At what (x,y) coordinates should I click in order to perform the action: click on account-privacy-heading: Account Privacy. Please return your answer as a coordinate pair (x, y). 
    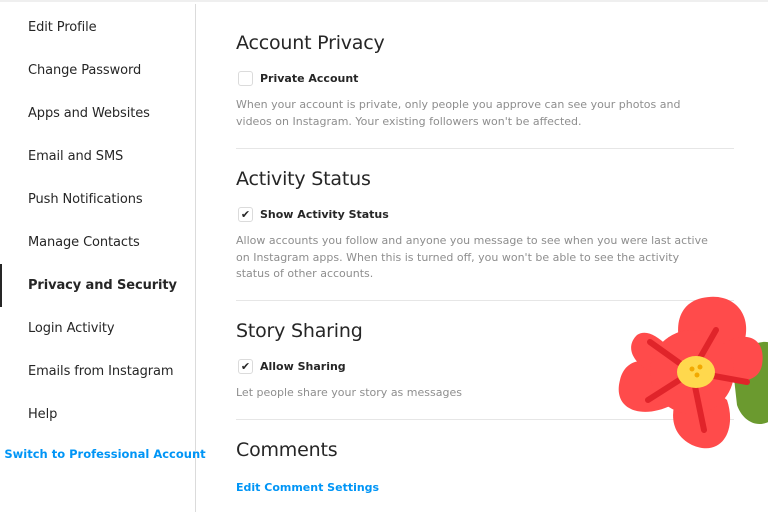
    Looking at the image, I should click on (310, 43).